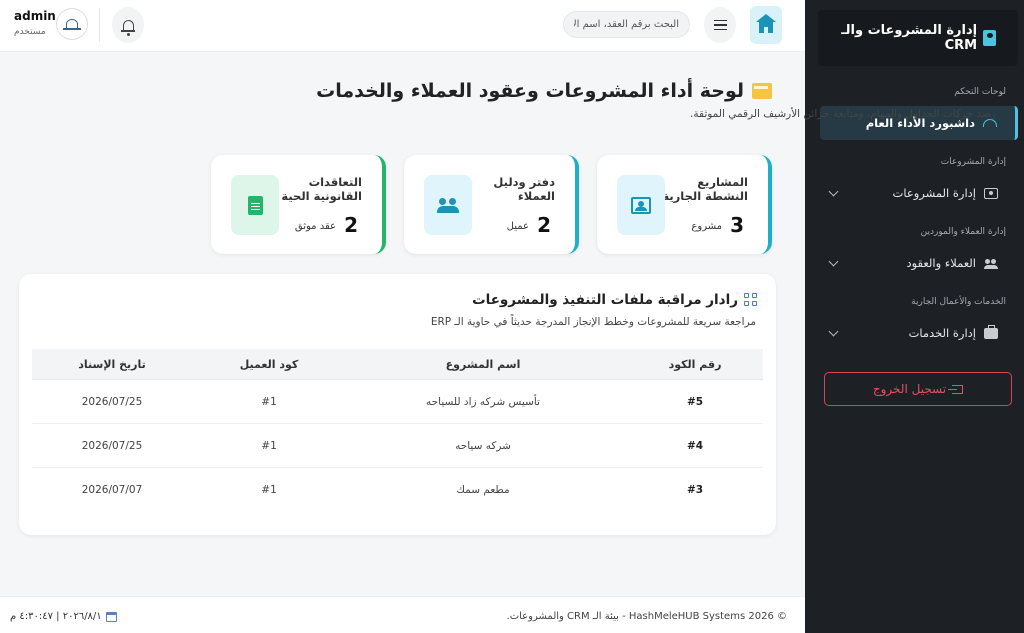 The image size is (1024, 633). I want to click on cell-project-name: تأسيس شركه زاد للسياحه, so click(483, 401).